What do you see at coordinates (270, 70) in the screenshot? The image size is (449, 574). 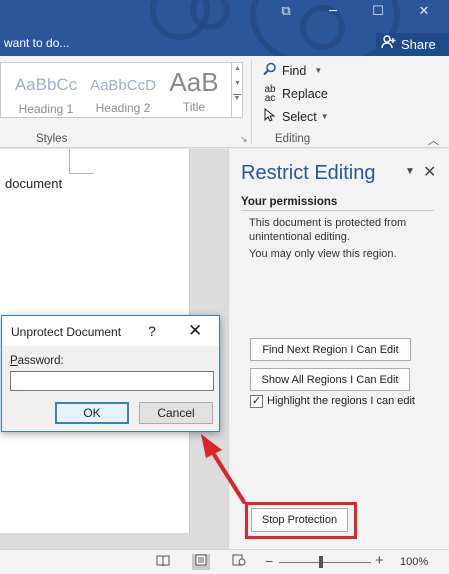 I see `search-icon` at bounding box center [270, 70].